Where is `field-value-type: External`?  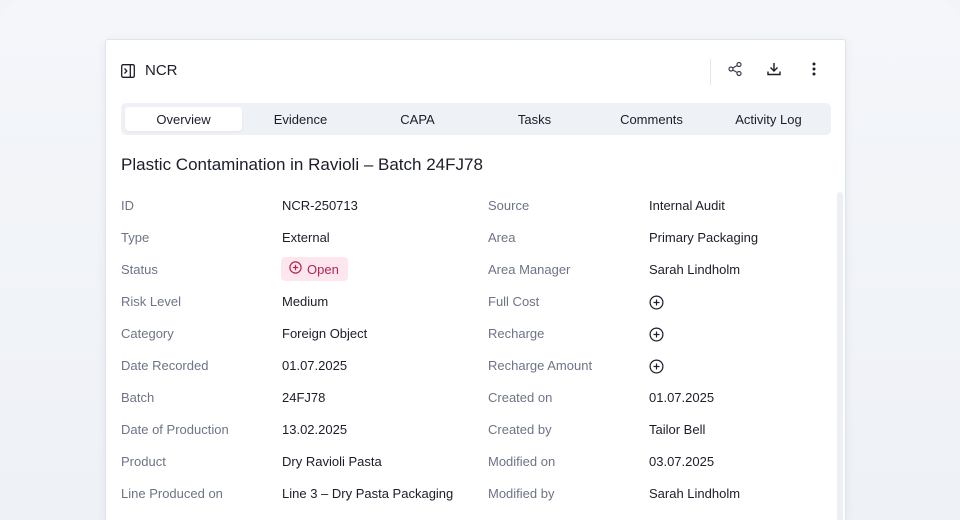
field-value-type: External is located at coordinates (306, 237).